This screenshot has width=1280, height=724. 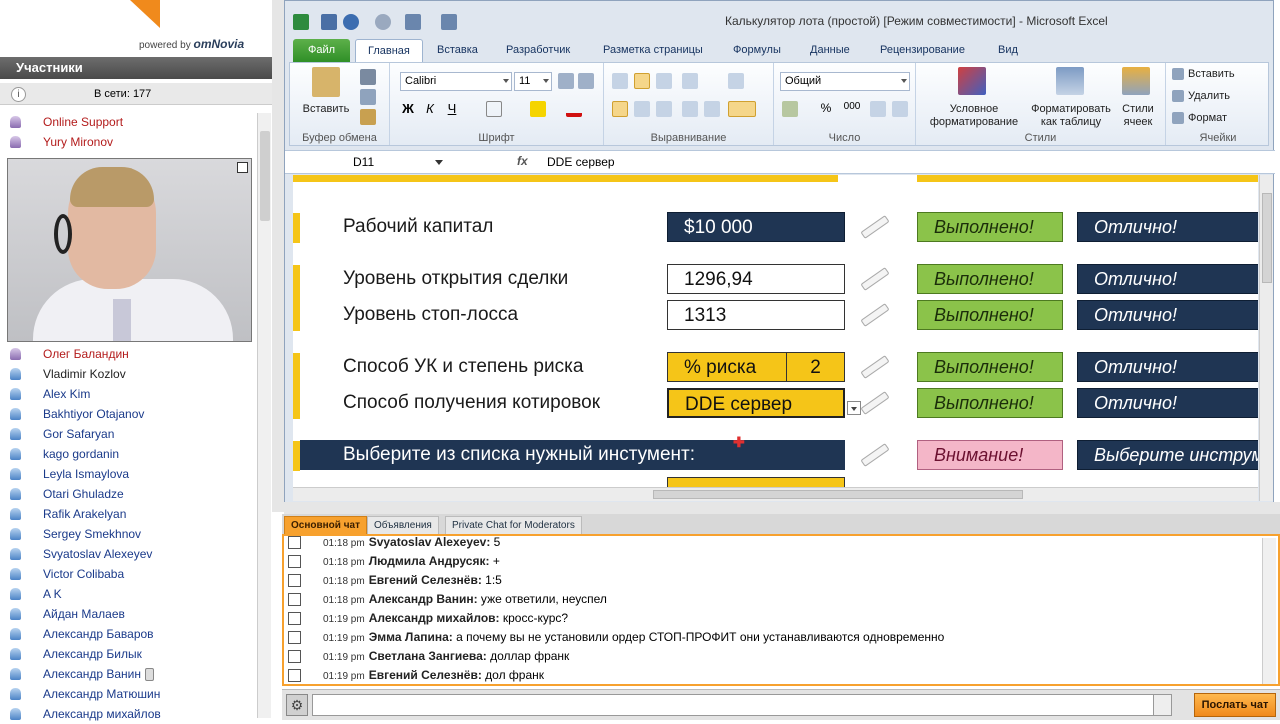 What do you see at coordinates (642, 81) in the screenshot?
I see `align-middle-icon` at bounding box center [642, 81].